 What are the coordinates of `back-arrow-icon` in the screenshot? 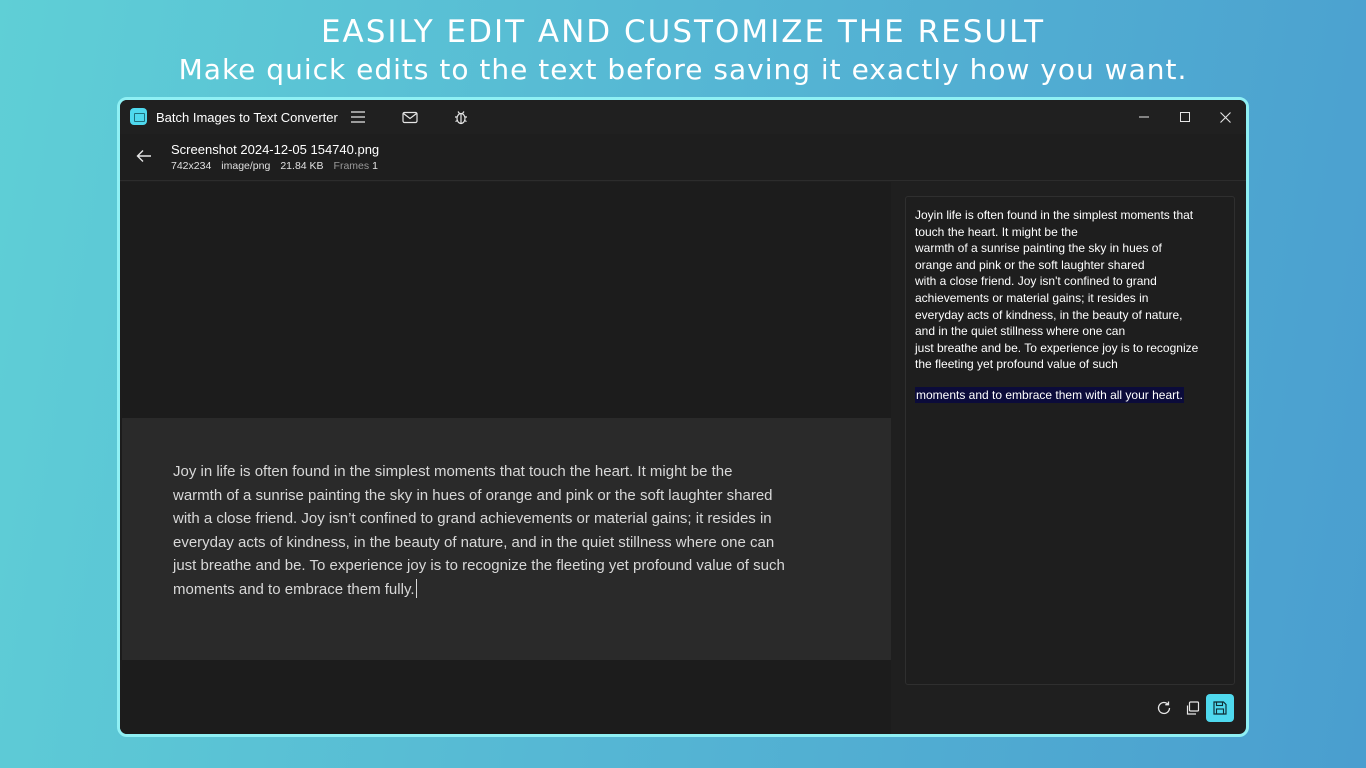 It's located at (143, 156).